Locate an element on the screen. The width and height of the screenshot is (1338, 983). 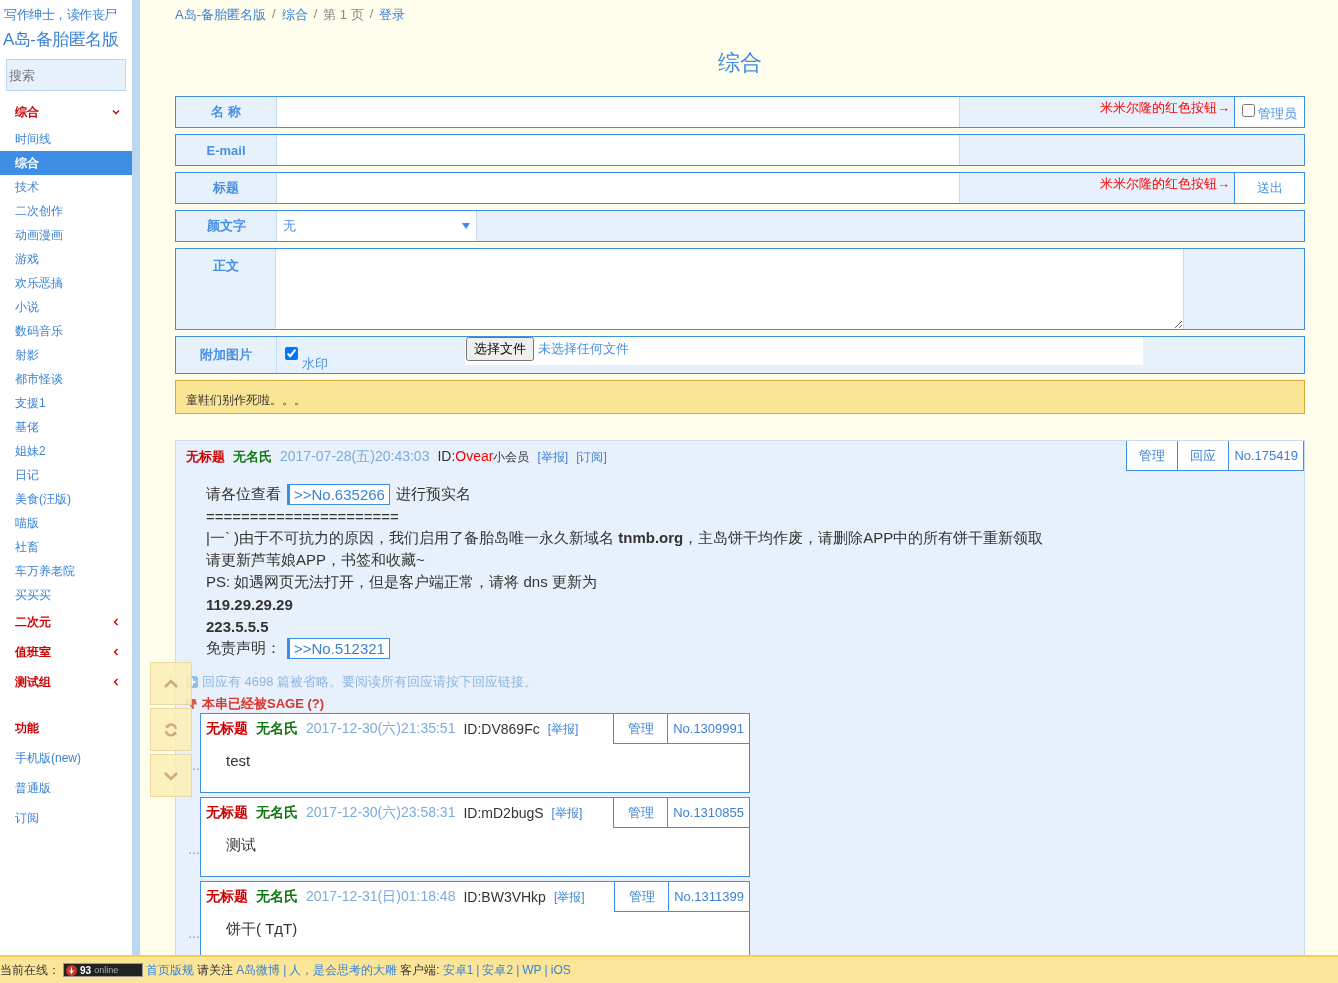
breadcrumb-link: 登录 is located at coordinates (392, 16).